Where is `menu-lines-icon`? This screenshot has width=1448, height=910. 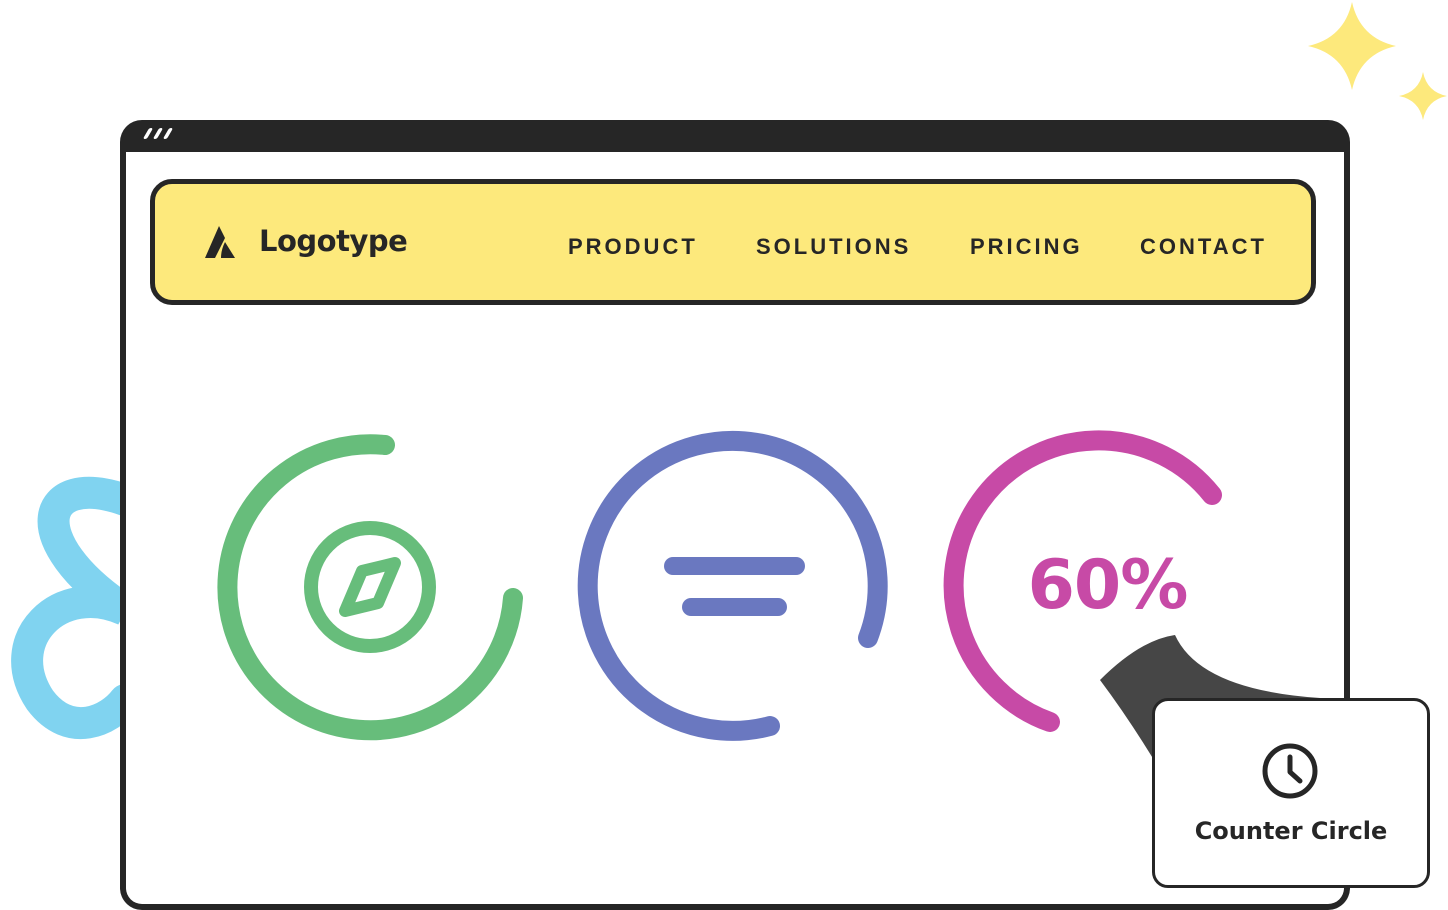
menu-lines-icon is located at coordinates (734, 586).